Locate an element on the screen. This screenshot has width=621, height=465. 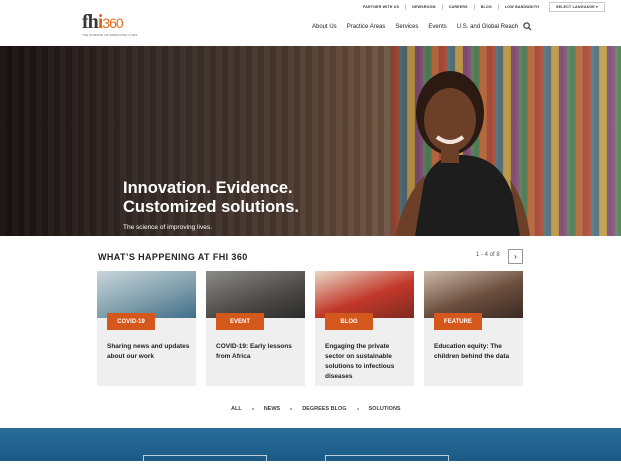
search-icon is located at coordinates (527, 26).